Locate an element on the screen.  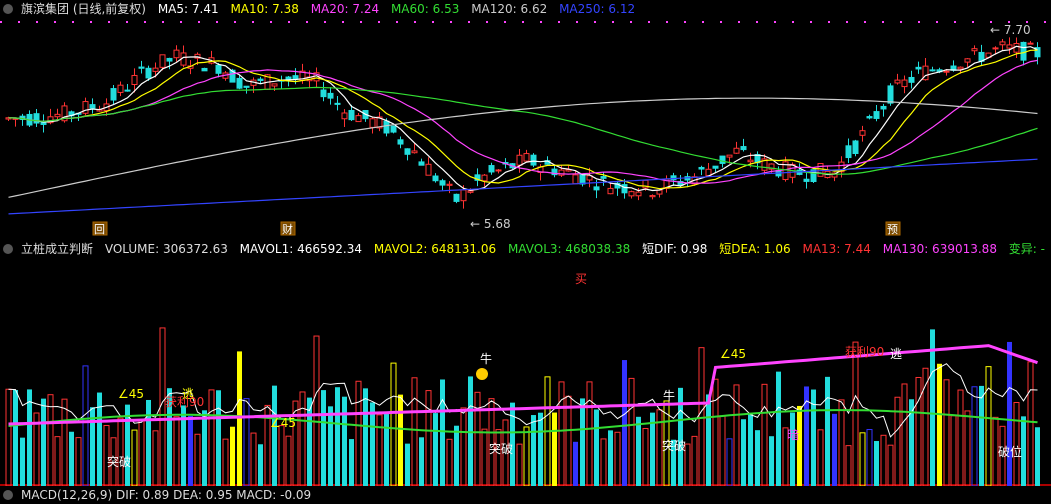
indicator-volume: VOLUME: 306372.63 is located at coordinates (166, 249).